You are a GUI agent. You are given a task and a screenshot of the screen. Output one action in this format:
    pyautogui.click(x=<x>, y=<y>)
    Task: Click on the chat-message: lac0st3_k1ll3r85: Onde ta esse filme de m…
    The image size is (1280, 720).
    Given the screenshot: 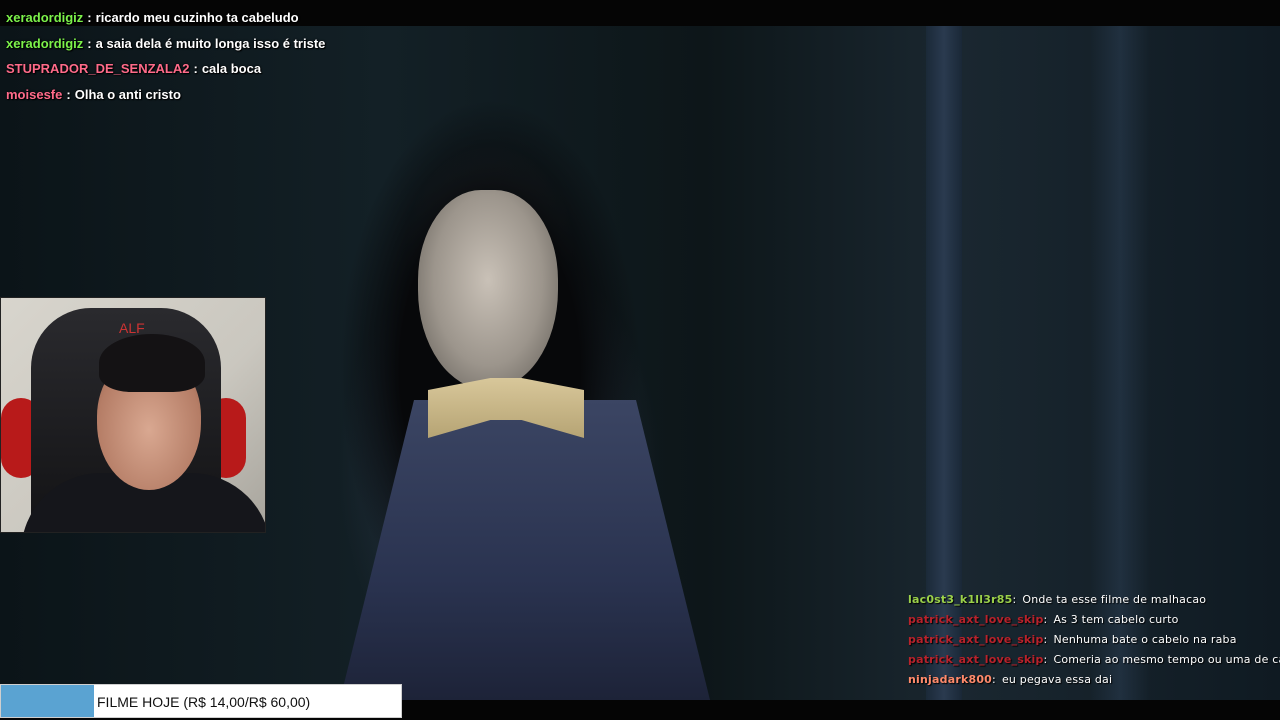 What is the action you would take?
    pyautogui.click(x=1094, y=603)
    